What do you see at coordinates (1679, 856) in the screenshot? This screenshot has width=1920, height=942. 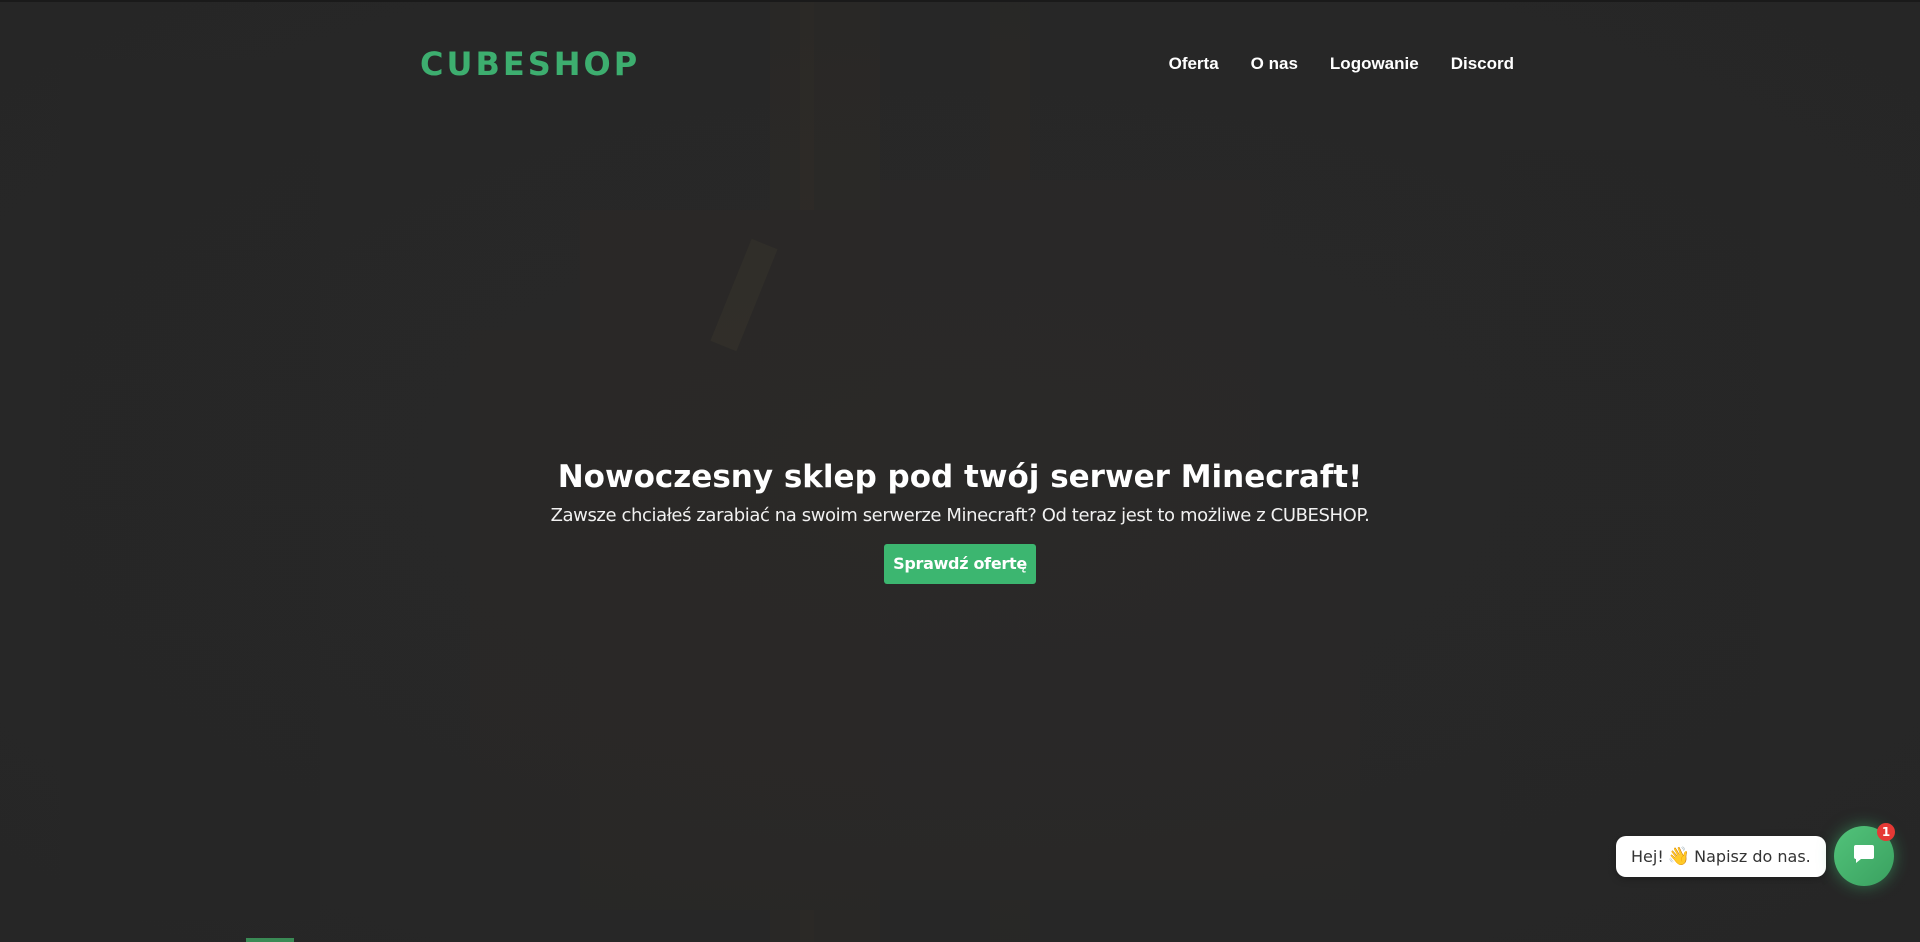 I see `waving-hand-icon: 👋` at bounding box center [1679, 856].